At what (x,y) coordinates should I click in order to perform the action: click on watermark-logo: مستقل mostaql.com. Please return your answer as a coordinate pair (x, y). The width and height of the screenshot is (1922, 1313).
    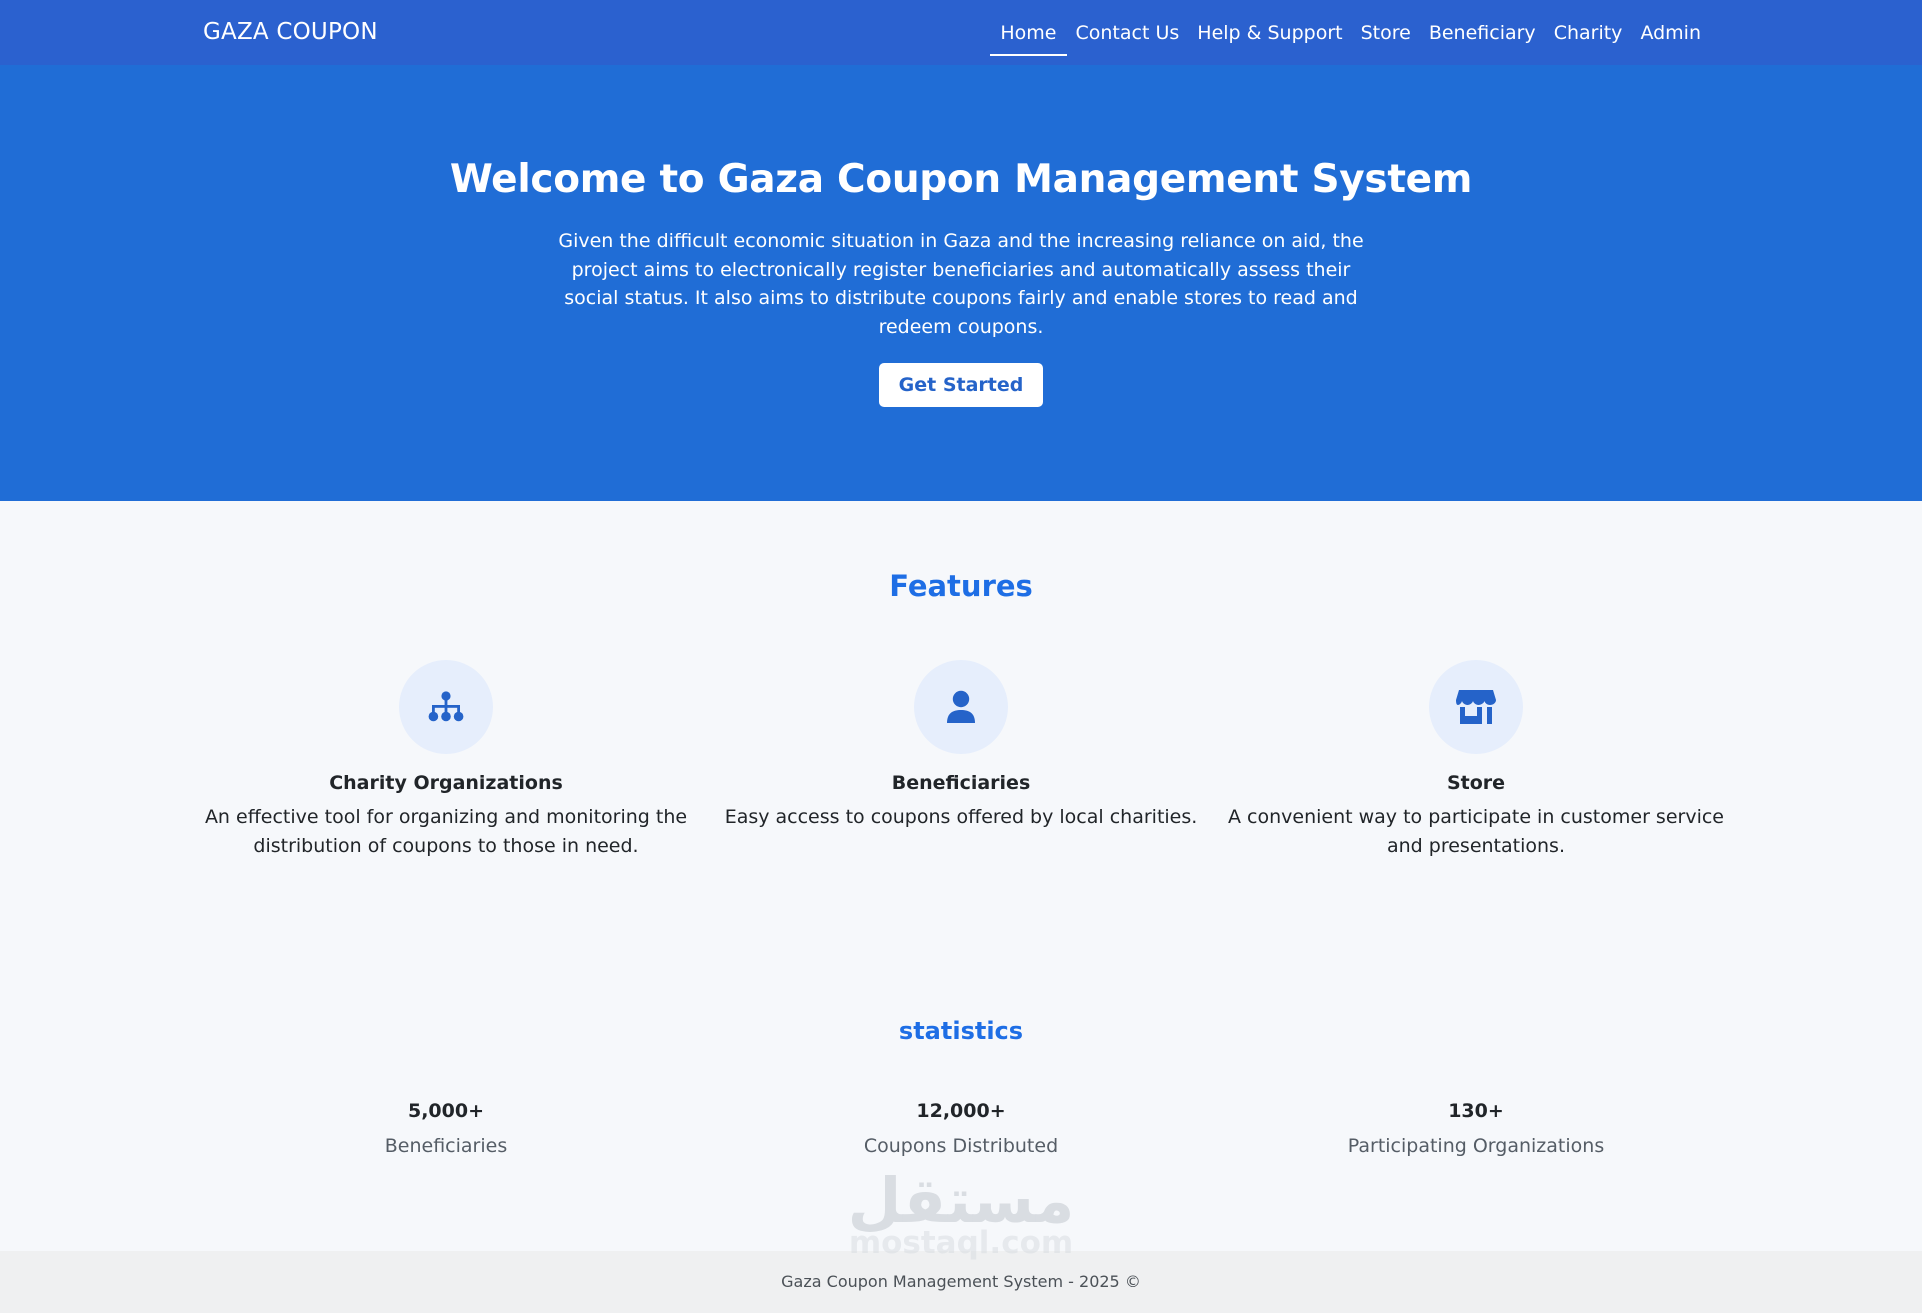
    Looking at the image, I should click on (961, 1214).